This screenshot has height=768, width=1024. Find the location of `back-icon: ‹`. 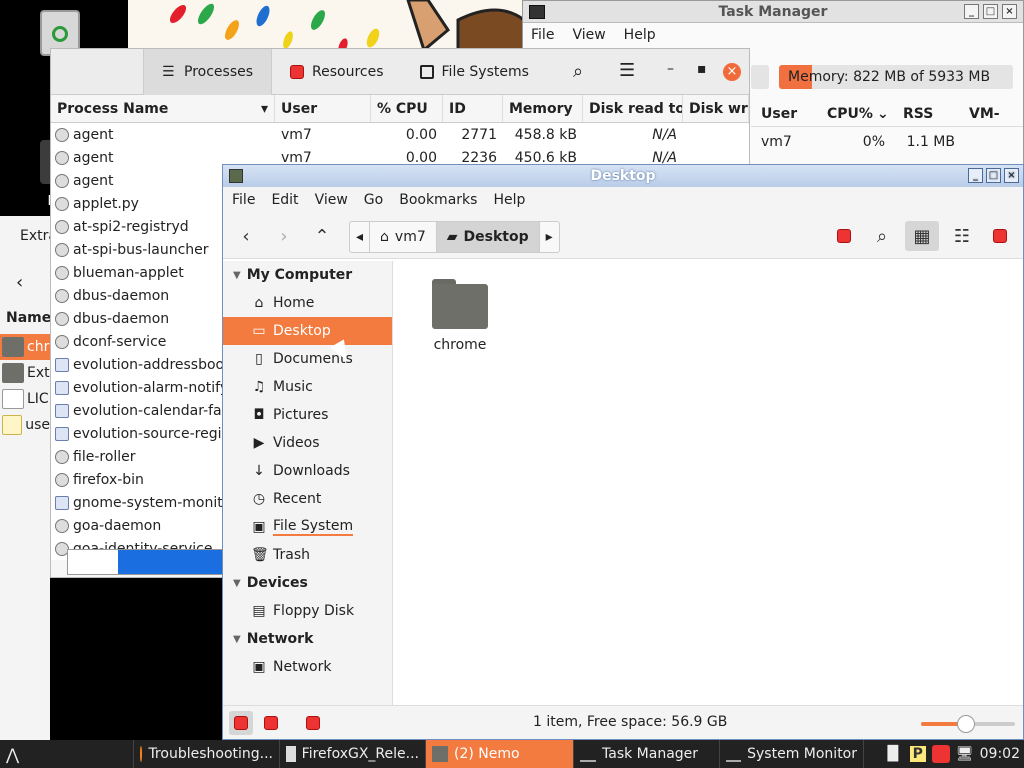

back-icon: ‹ is located at coordinates (19, 282).